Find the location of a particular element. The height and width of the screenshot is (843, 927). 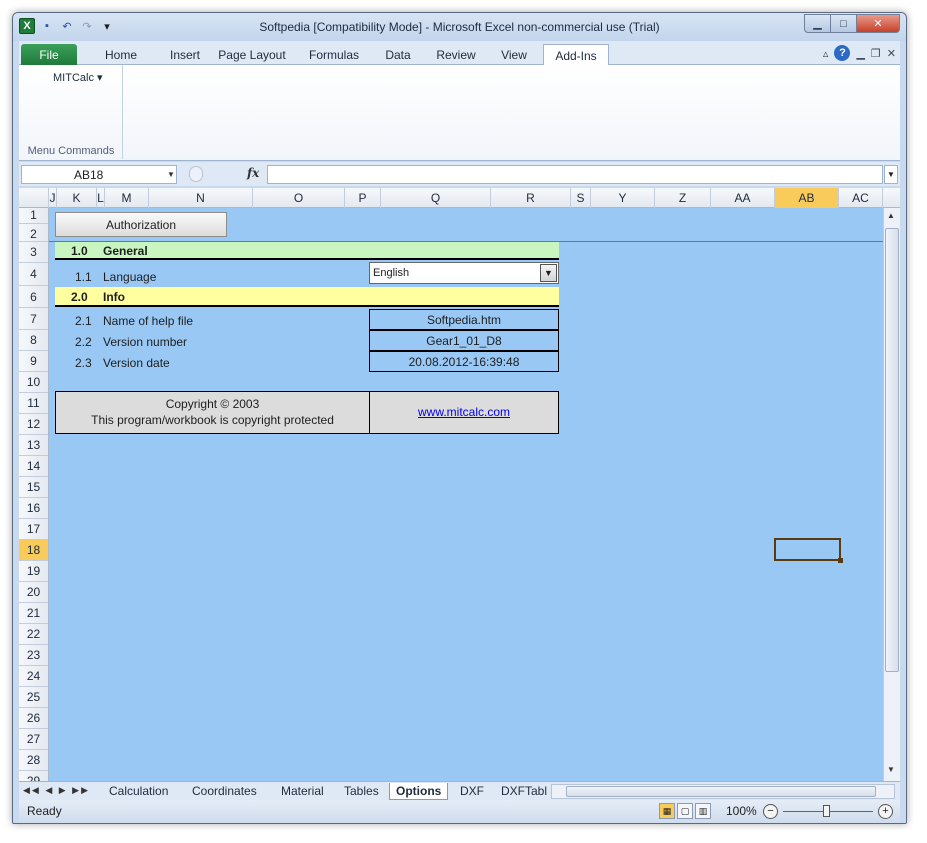

column-header: P is located at coordinates (363, 198).